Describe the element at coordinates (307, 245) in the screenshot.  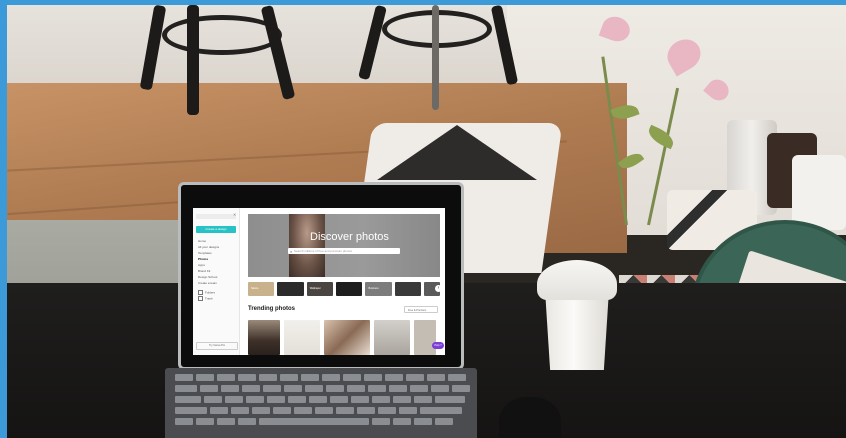
I see `hero-photo-woman-camera` at that location.